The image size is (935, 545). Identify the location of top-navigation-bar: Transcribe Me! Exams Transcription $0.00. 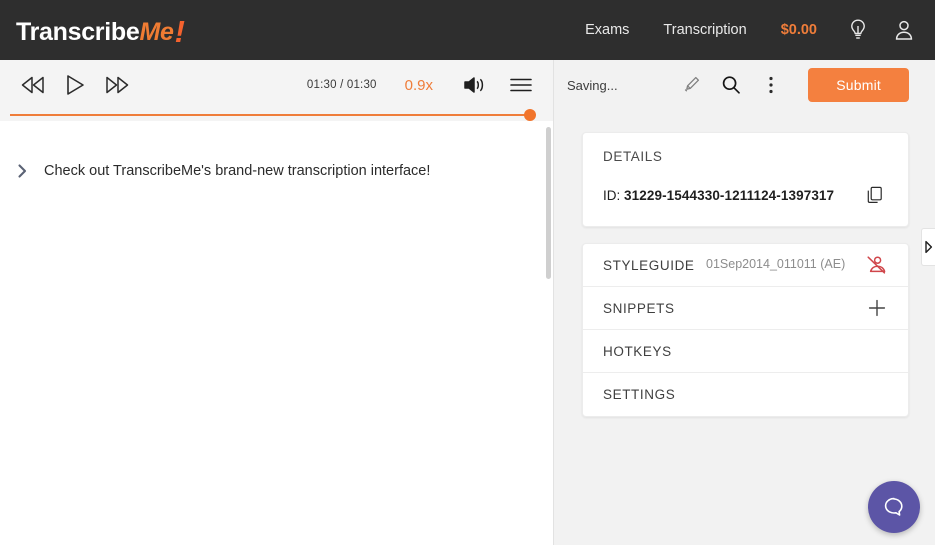
(467, 30).